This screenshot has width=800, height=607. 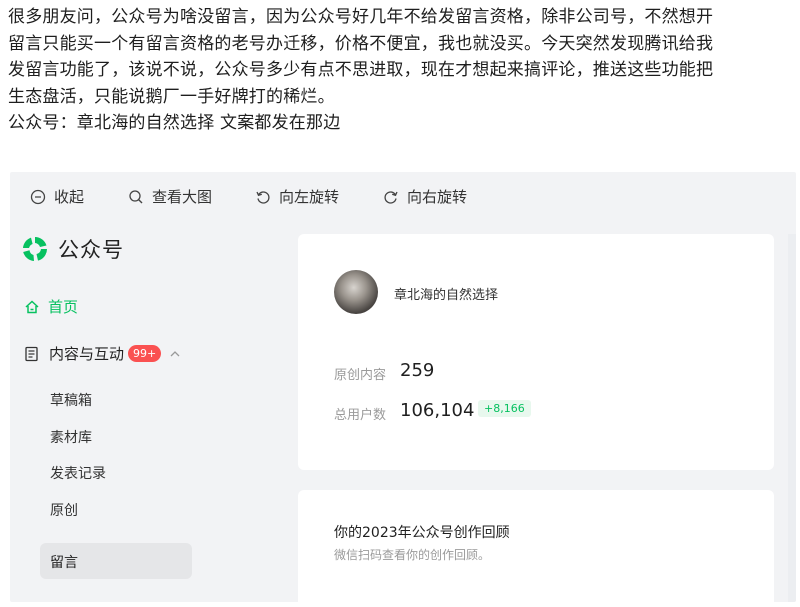 I want to click on account-name: 章北海的自然选择, so click(x=446, y=295).